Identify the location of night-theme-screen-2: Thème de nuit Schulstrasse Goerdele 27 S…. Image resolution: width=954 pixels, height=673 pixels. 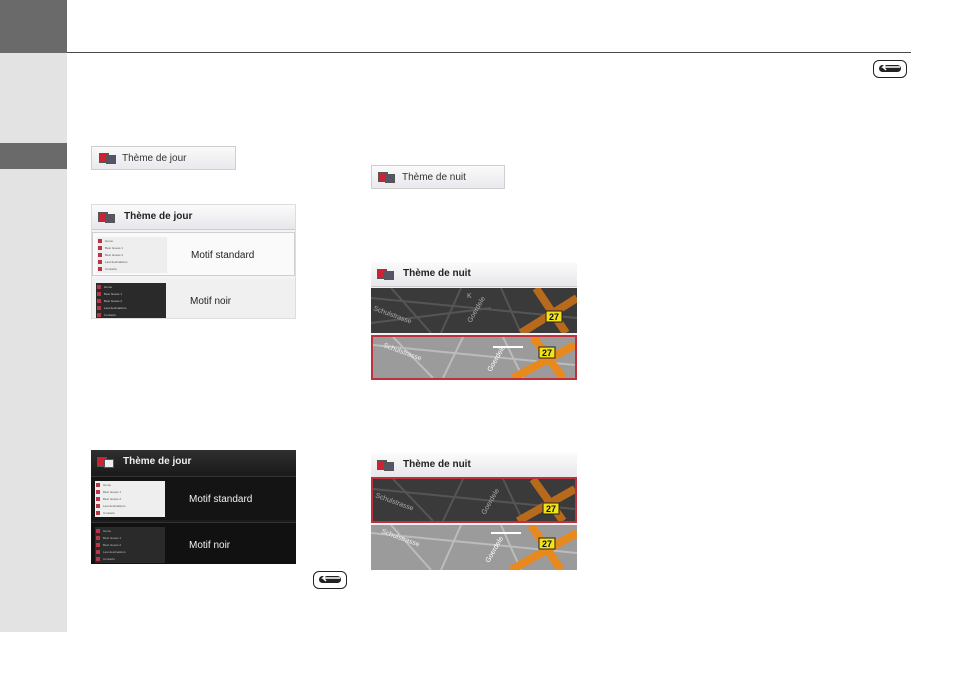
(474, 511).